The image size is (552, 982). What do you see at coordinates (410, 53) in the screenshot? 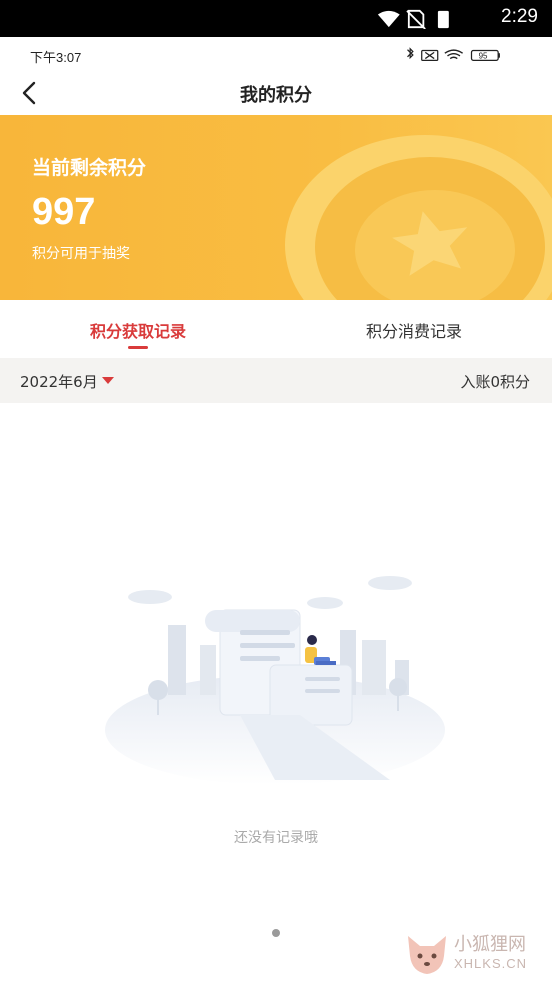
I see `bluetooth-icon` at bounding box center [410, 53].